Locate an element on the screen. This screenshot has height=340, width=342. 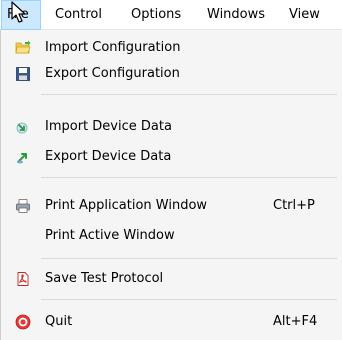
export-arrow-icon is located at coordinates (22, 158).